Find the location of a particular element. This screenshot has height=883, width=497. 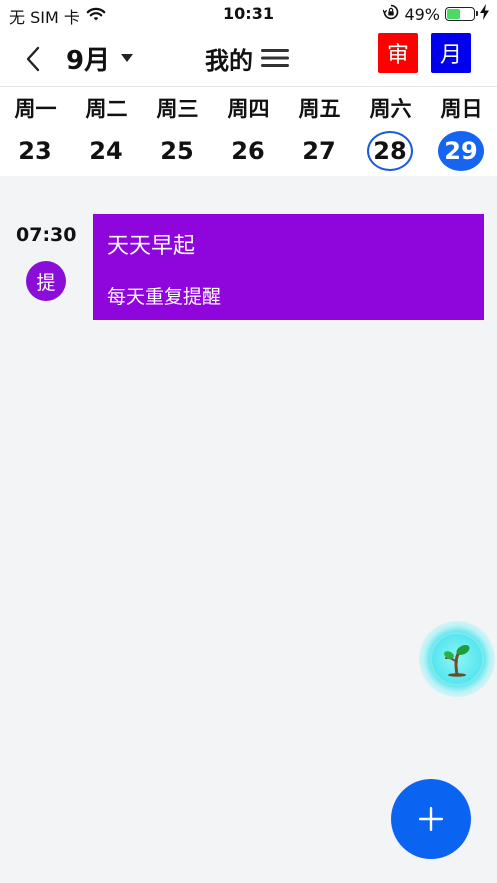

add-event-button is located at coordinates (431, 819).